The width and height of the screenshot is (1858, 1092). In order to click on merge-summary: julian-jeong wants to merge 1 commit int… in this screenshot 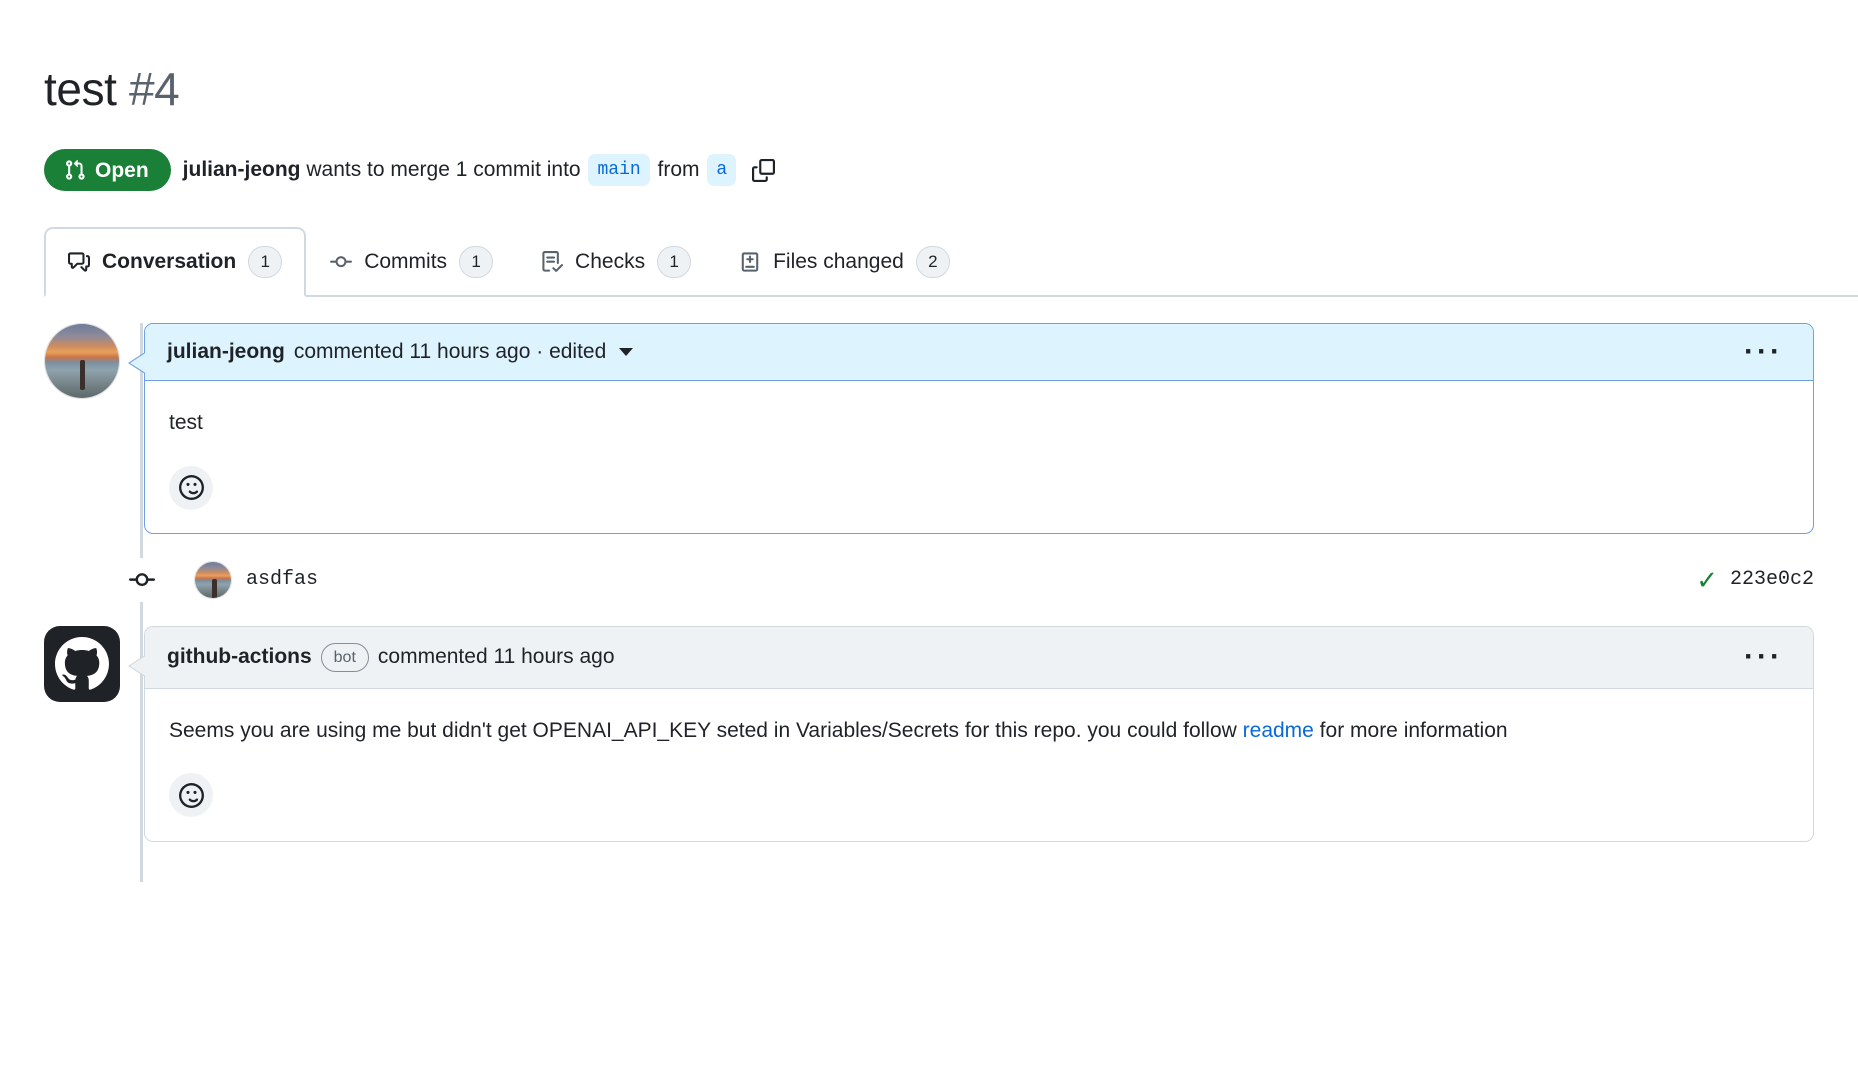, I will do `click(482, 170)`.